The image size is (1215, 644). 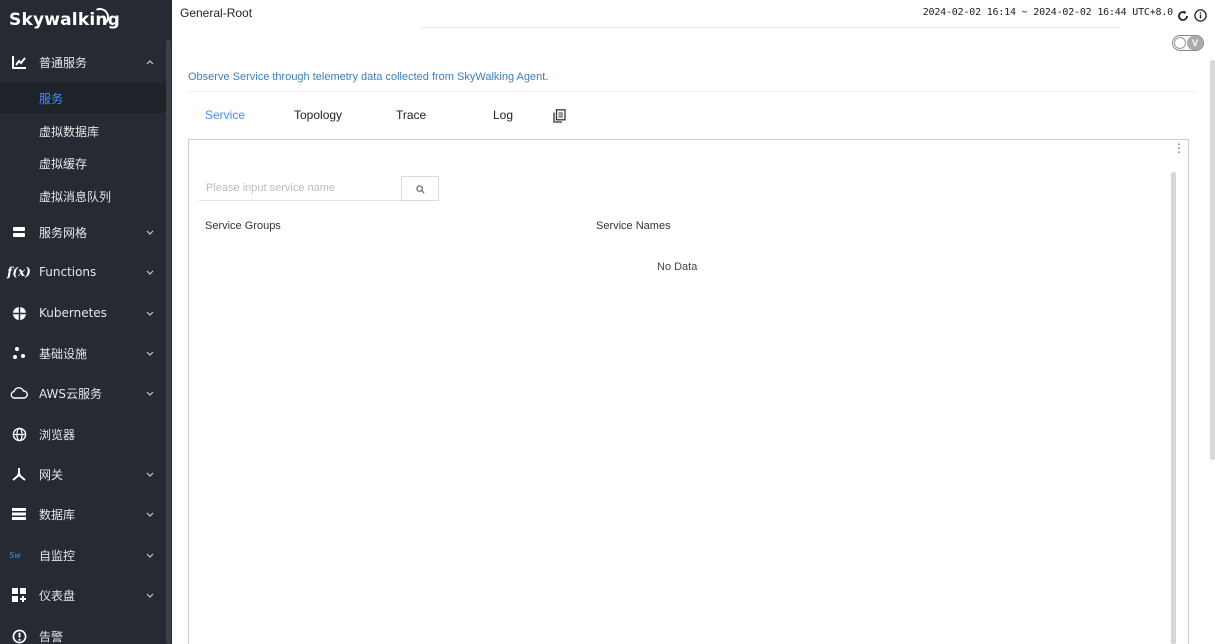 I want to click on sidebar-item-label: 浏览器, so click(x=57, y=434).